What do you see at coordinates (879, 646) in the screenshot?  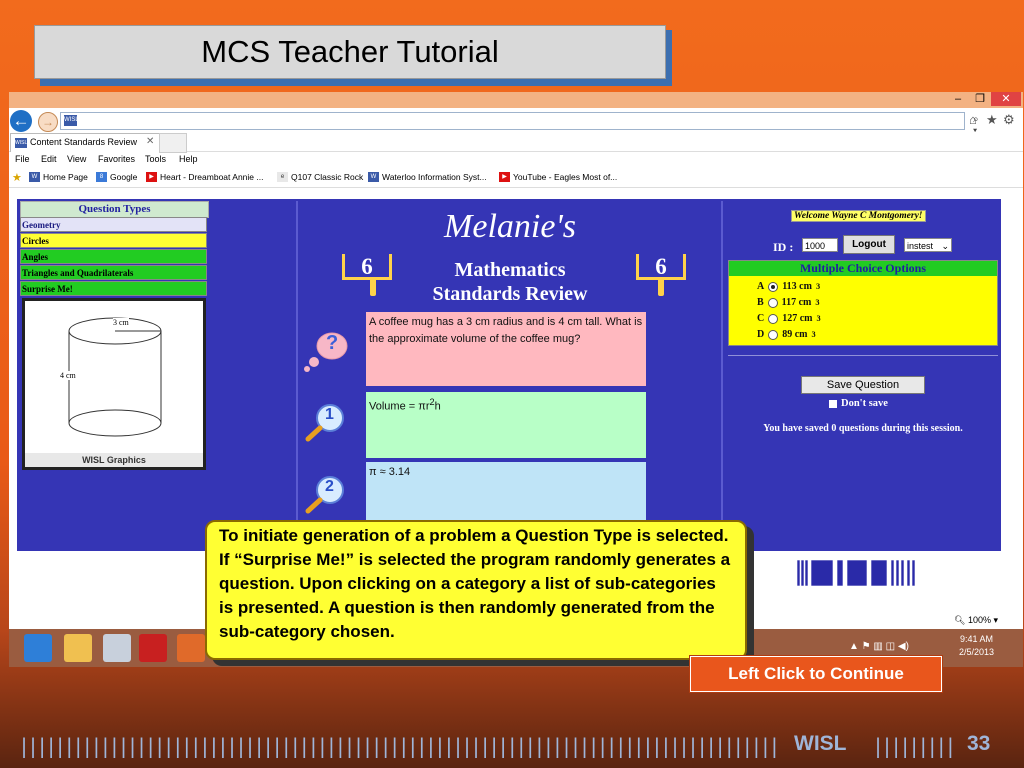 I see `system-tray-icons: ▲ ⚑ ▥ ◫ ◀)` at bounding box center [879, 646].